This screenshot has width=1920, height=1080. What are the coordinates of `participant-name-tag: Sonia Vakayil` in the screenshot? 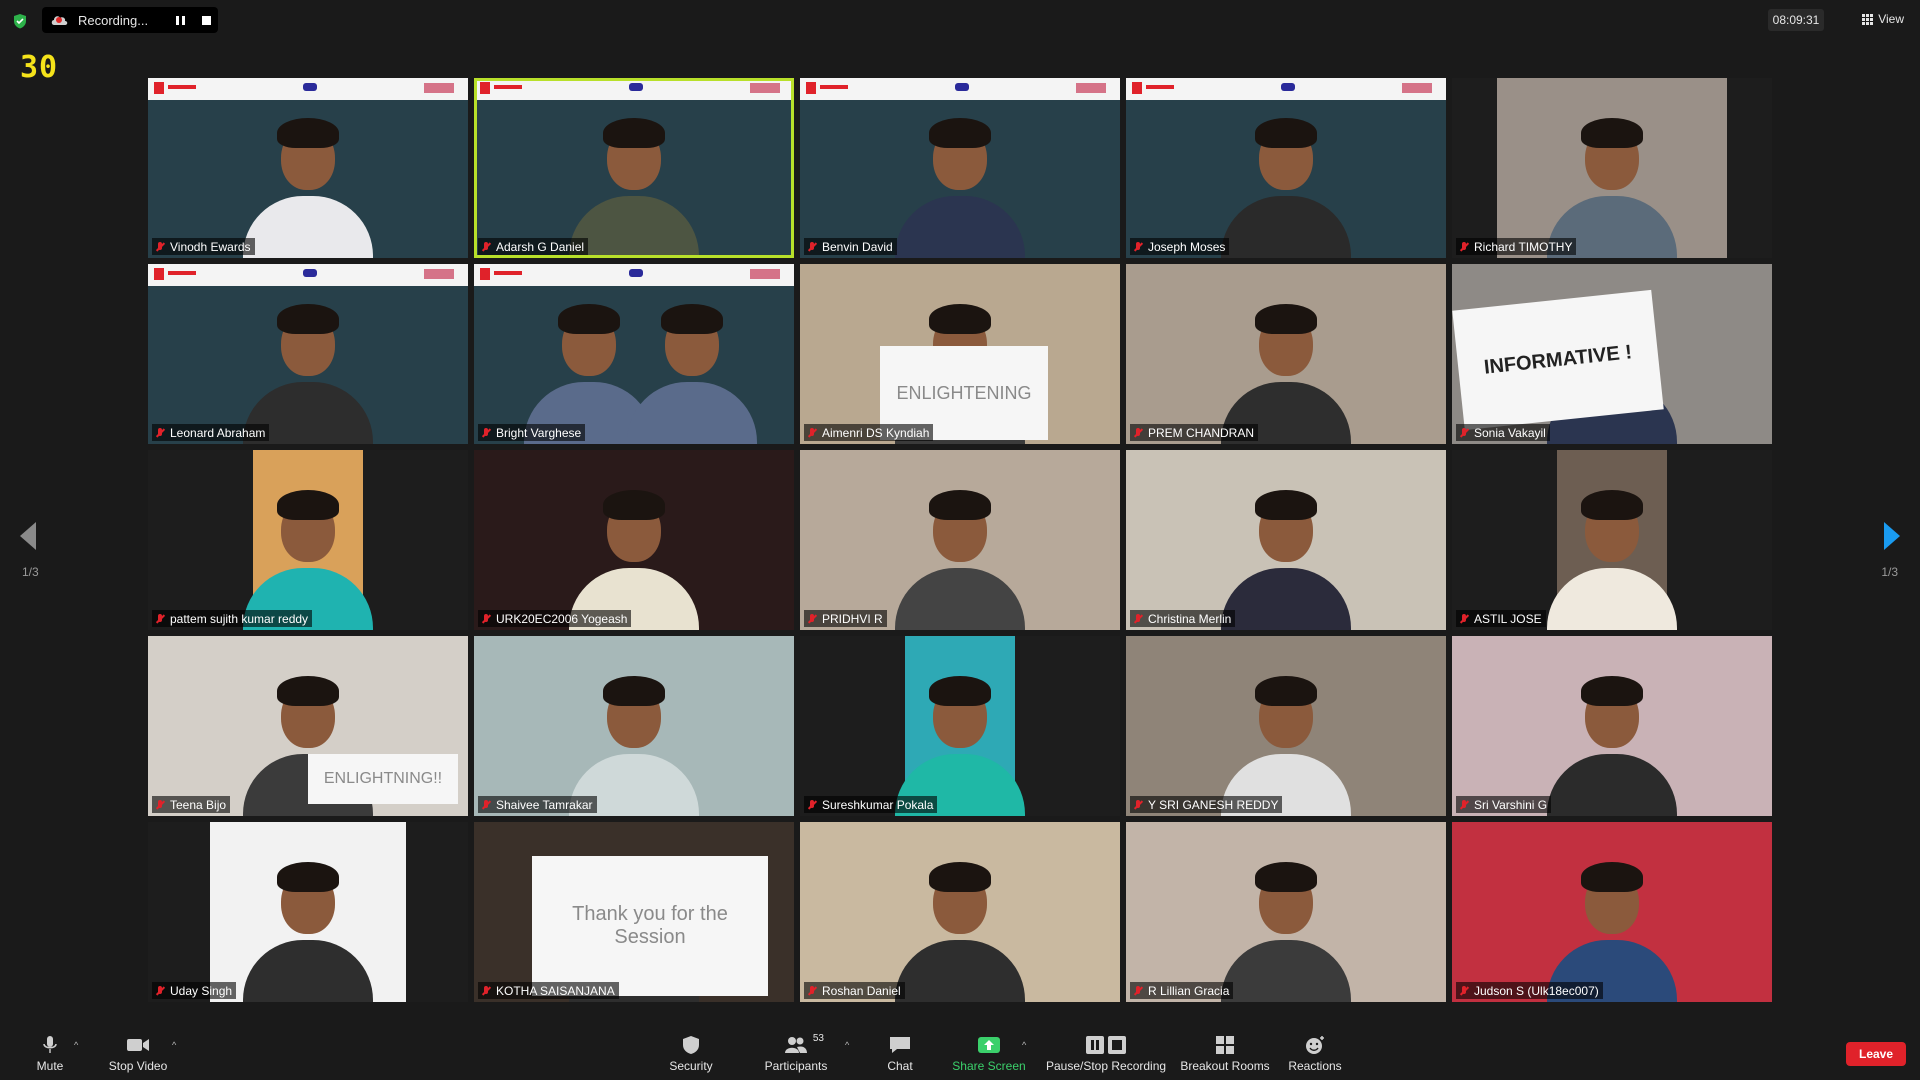 It's located at (1503, 432).